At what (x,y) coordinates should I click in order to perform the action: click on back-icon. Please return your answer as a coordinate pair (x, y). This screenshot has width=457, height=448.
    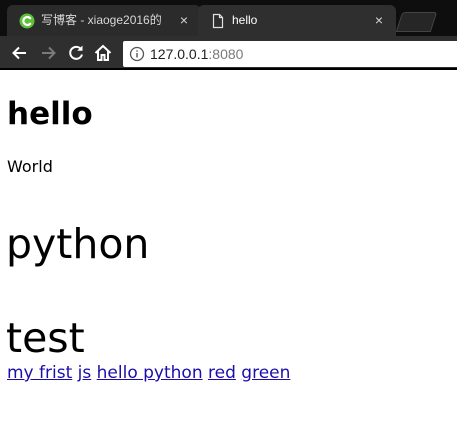
    Looking at the image, I should click on (19, 53).